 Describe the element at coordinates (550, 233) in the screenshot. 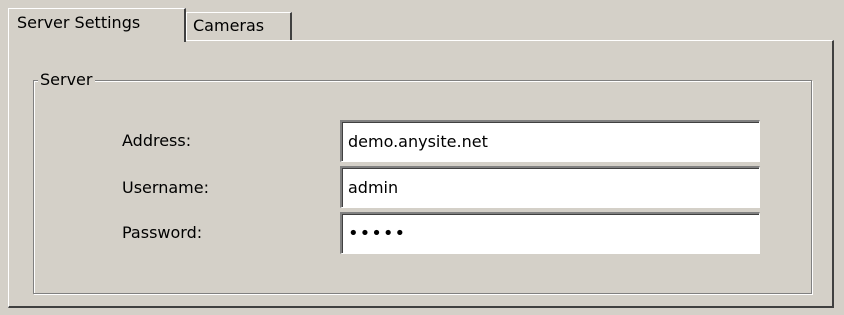

I see `password-field` at that location.